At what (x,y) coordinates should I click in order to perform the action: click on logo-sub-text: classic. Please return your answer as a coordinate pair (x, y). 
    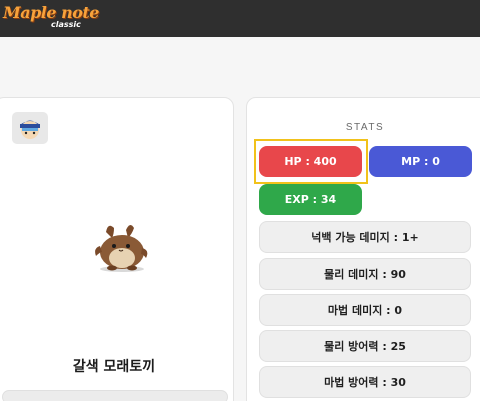
    Looking at the image, I should click on (66, 24).